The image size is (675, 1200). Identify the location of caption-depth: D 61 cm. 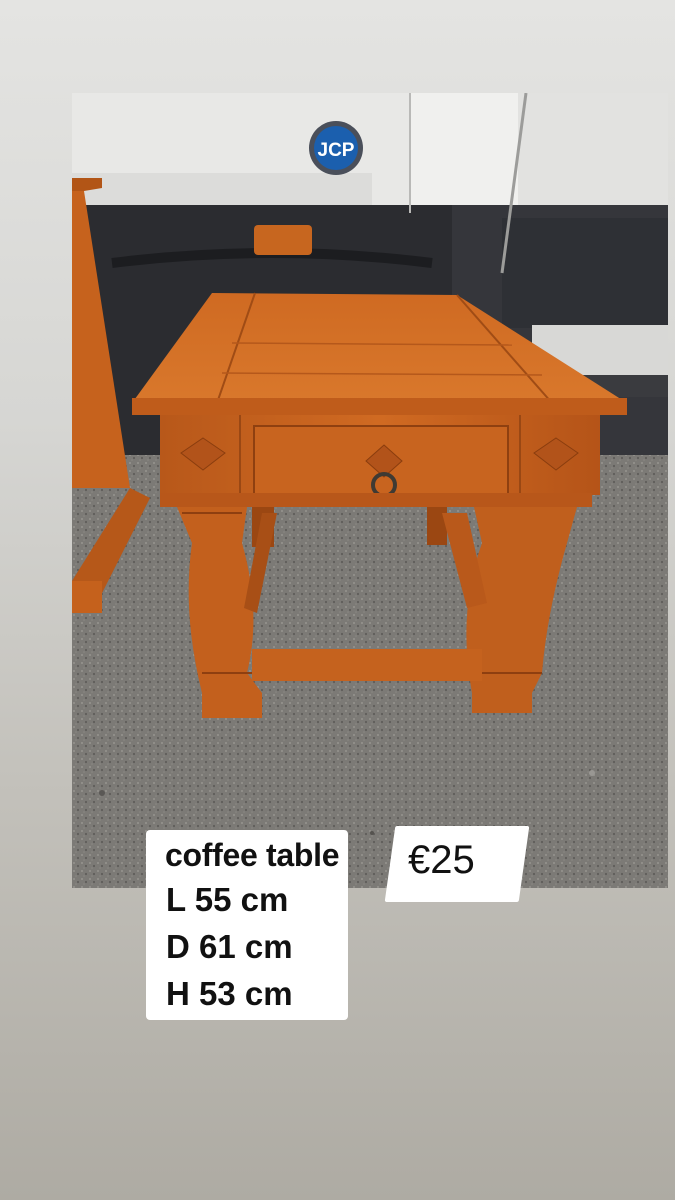
(229, 946).